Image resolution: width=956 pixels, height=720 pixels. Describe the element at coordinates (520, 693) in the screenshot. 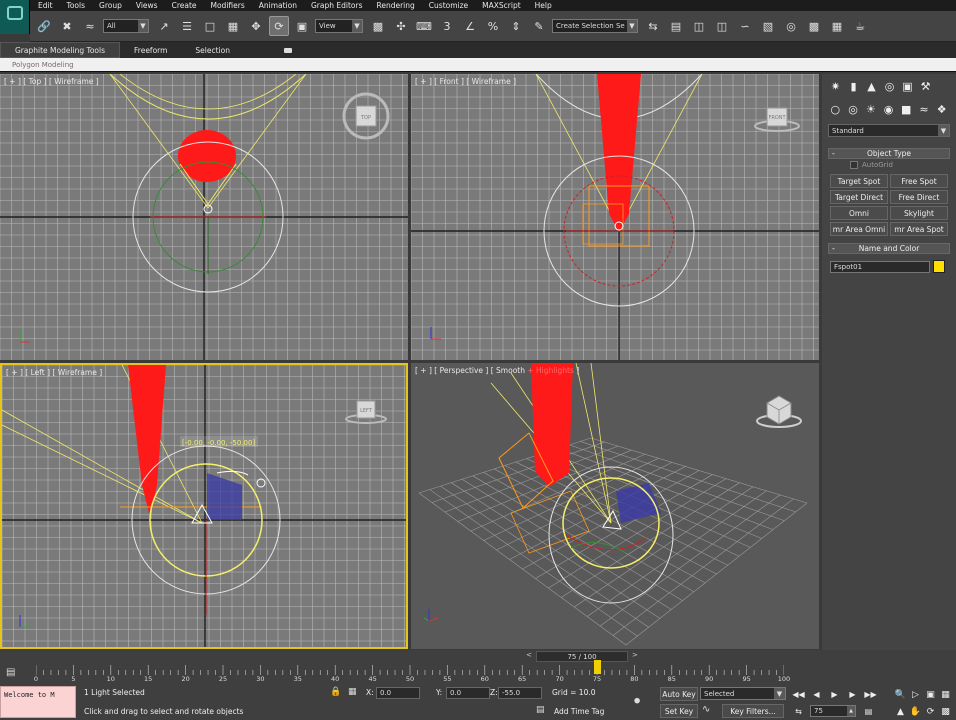

I see `z-coordinate-field: -55.0` at that location.